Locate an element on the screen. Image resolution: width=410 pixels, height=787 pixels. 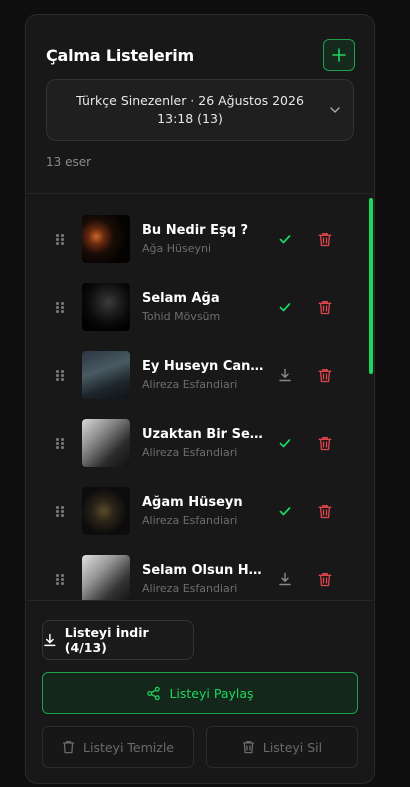
track-title: Selam Ağa is located at coordinates (181, 298).